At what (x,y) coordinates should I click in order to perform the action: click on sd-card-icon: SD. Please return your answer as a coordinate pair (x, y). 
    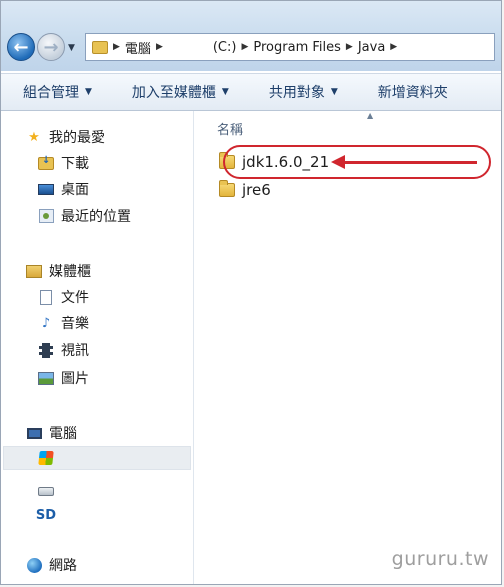
    Looking at the image, I should click on (46, 515).